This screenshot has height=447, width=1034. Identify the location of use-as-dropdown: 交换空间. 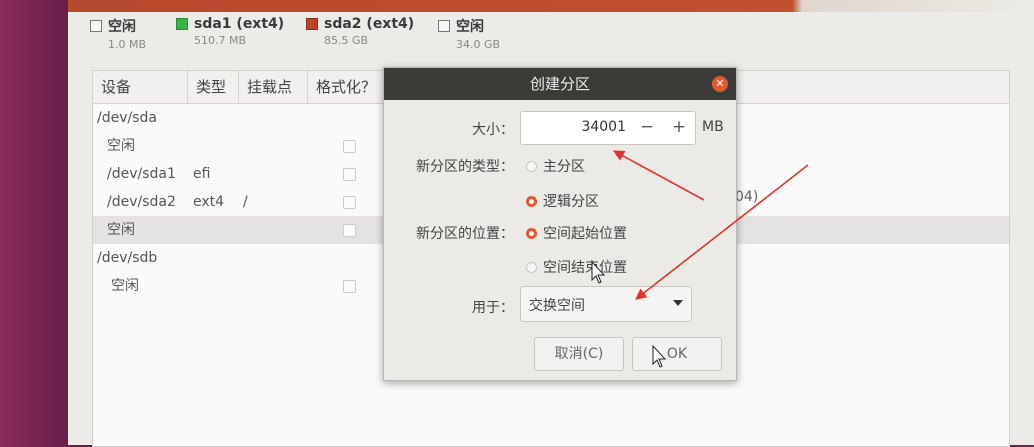
(606, 304).